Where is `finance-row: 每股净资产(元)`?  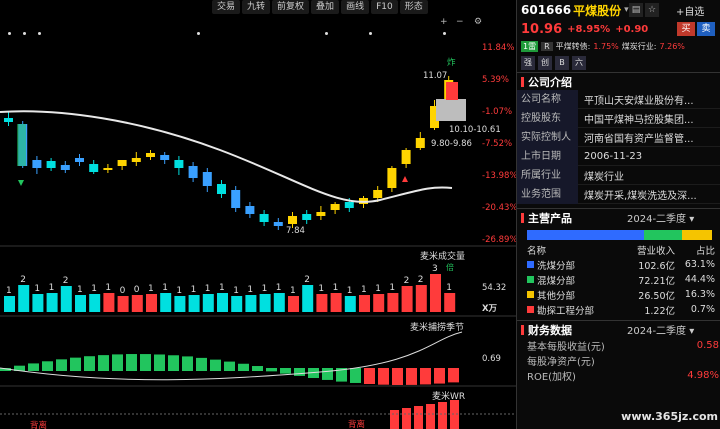
finance-row: 每股净资产(元) is located at coordinates (618, 360).